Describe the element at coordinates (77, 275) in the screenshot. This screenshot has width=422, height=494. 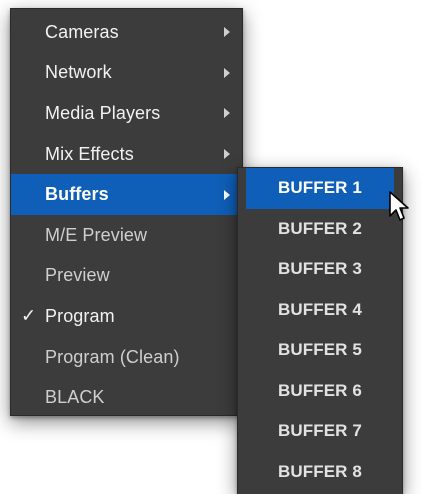
I see `menu-item-label: Preview` at that location.